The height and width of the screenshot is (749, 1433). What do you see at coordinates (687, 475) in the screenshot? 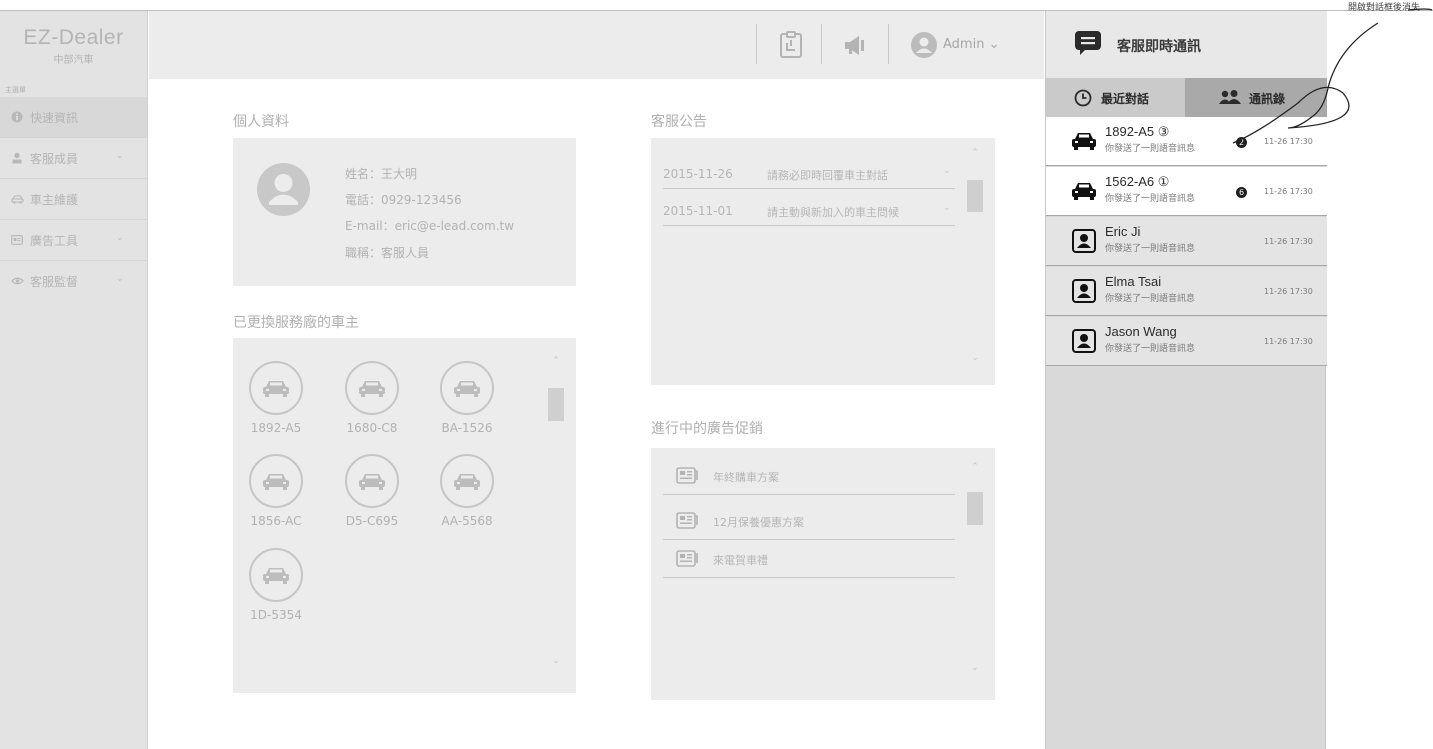
I see `newspaper-icon` at bounding box center [687, 475].